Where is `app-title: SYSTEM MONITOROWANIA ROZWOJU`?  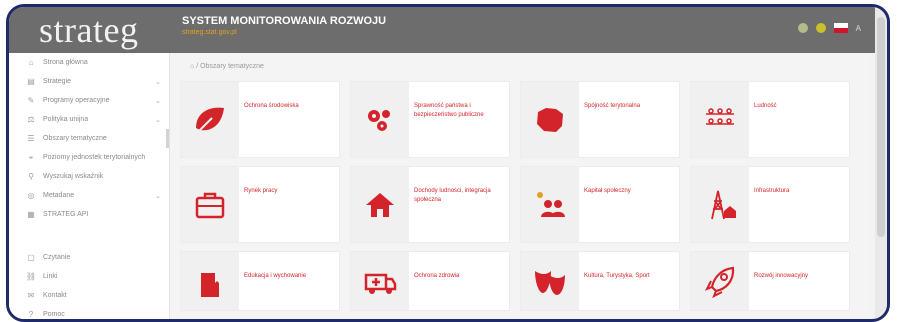
app-title: SYSTEM MONITOROWANIA ROZWOJU is located at coordinates (284, 21).